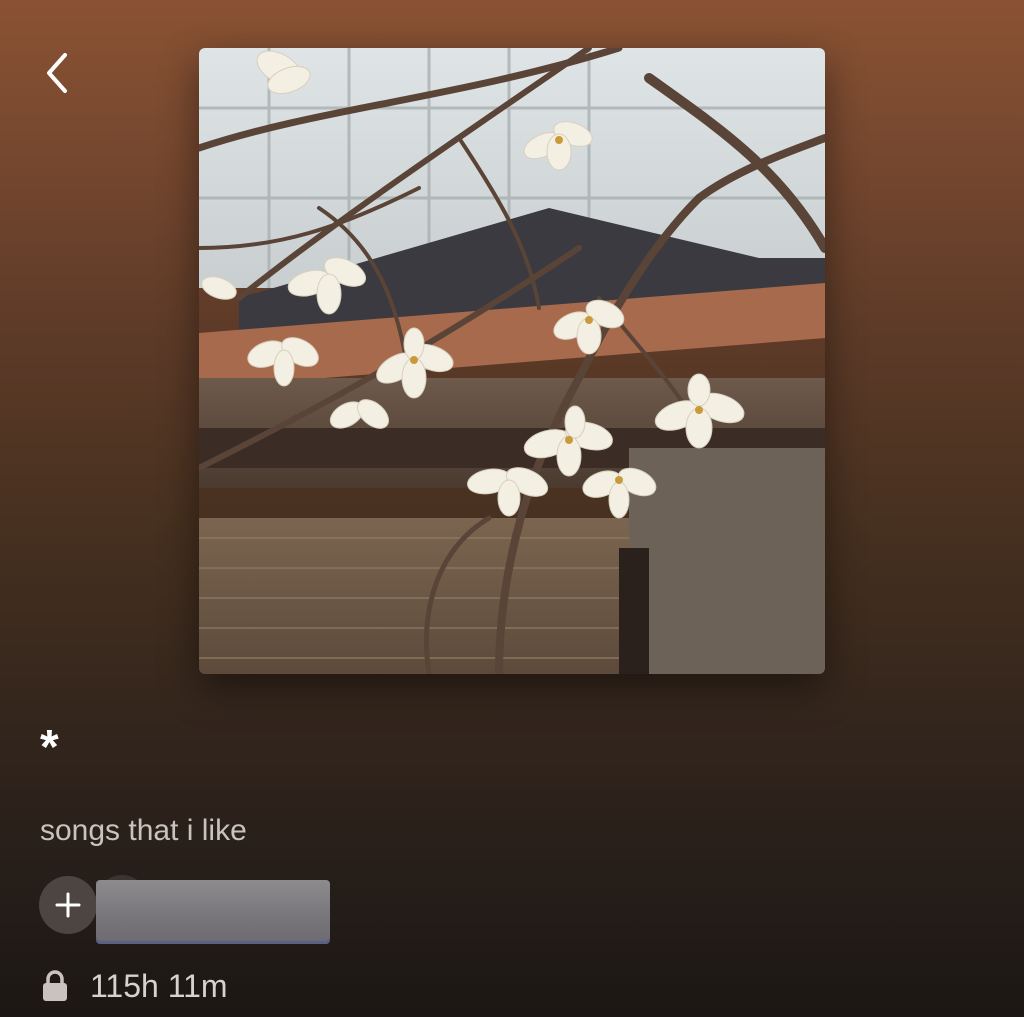  What do you see at coordinates (55, 986) in the screenshot?
I see `lock-icon` at bounding box center [55, 986].